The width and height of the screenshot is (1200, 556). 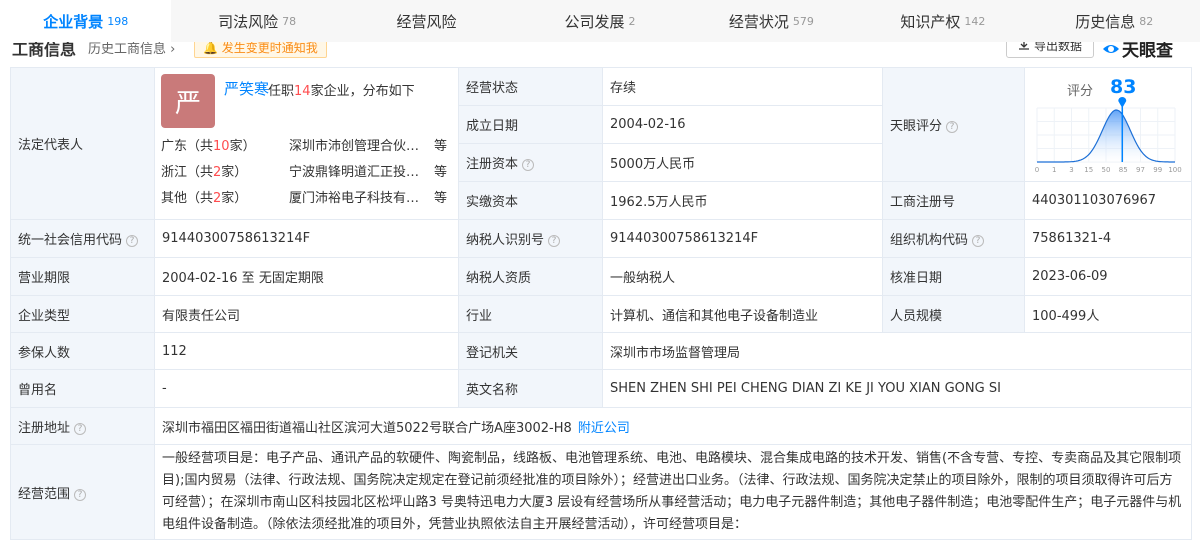 What do you see at coordinates (600, 53) in the screenshot?
I see `section-header: 工商信息 历史工商信息 › 🔔 发生变更时通知我 导出数据 天眼查` at bounding box center [600, 53].